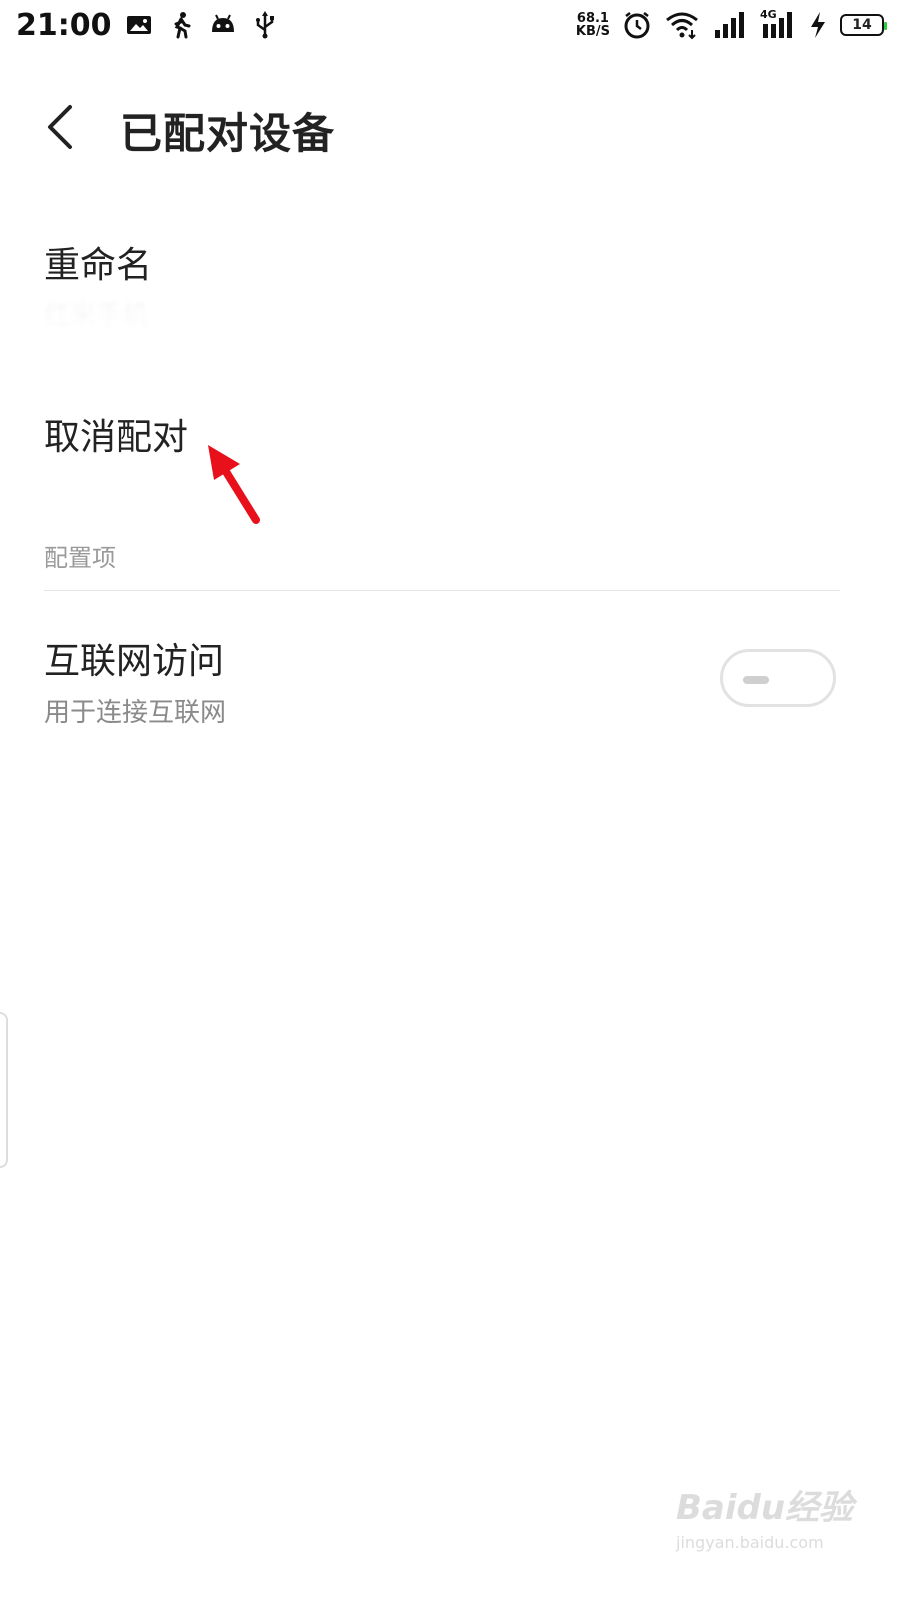 This screenshot has width=900, height=1600. What do you see at coordinates (222, 23) in the screenshot?
I see `android-icon` at bounding box center [222, 23].